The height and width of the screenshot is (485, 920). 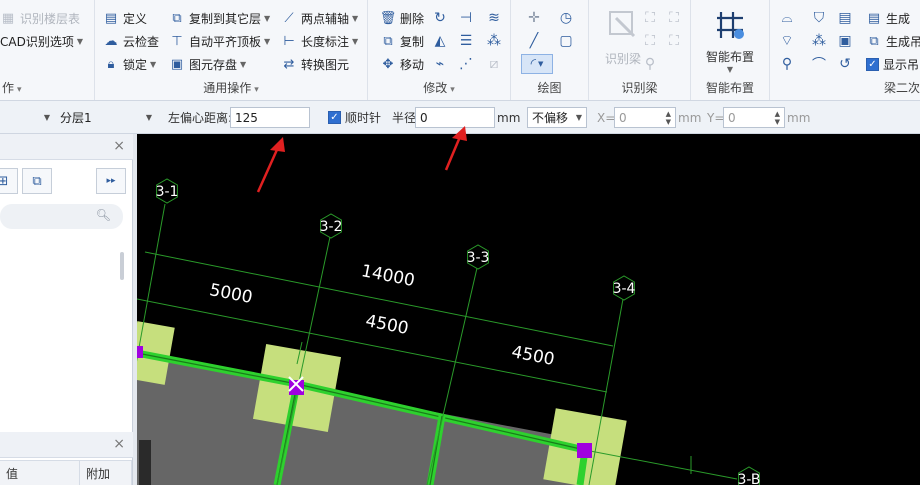 What do you see at coordinates (787, 41) in the screenshot?
I see `beam-span2-icon: ⌔` at bounding box center [787, 41].